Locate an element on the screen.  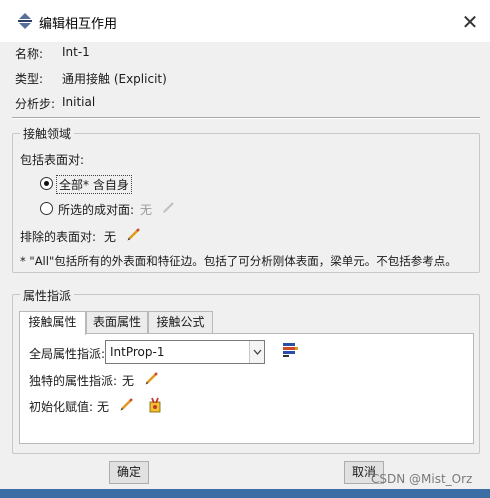
global-property-label: 全局属性指派: is located at coordinates (67, 354).